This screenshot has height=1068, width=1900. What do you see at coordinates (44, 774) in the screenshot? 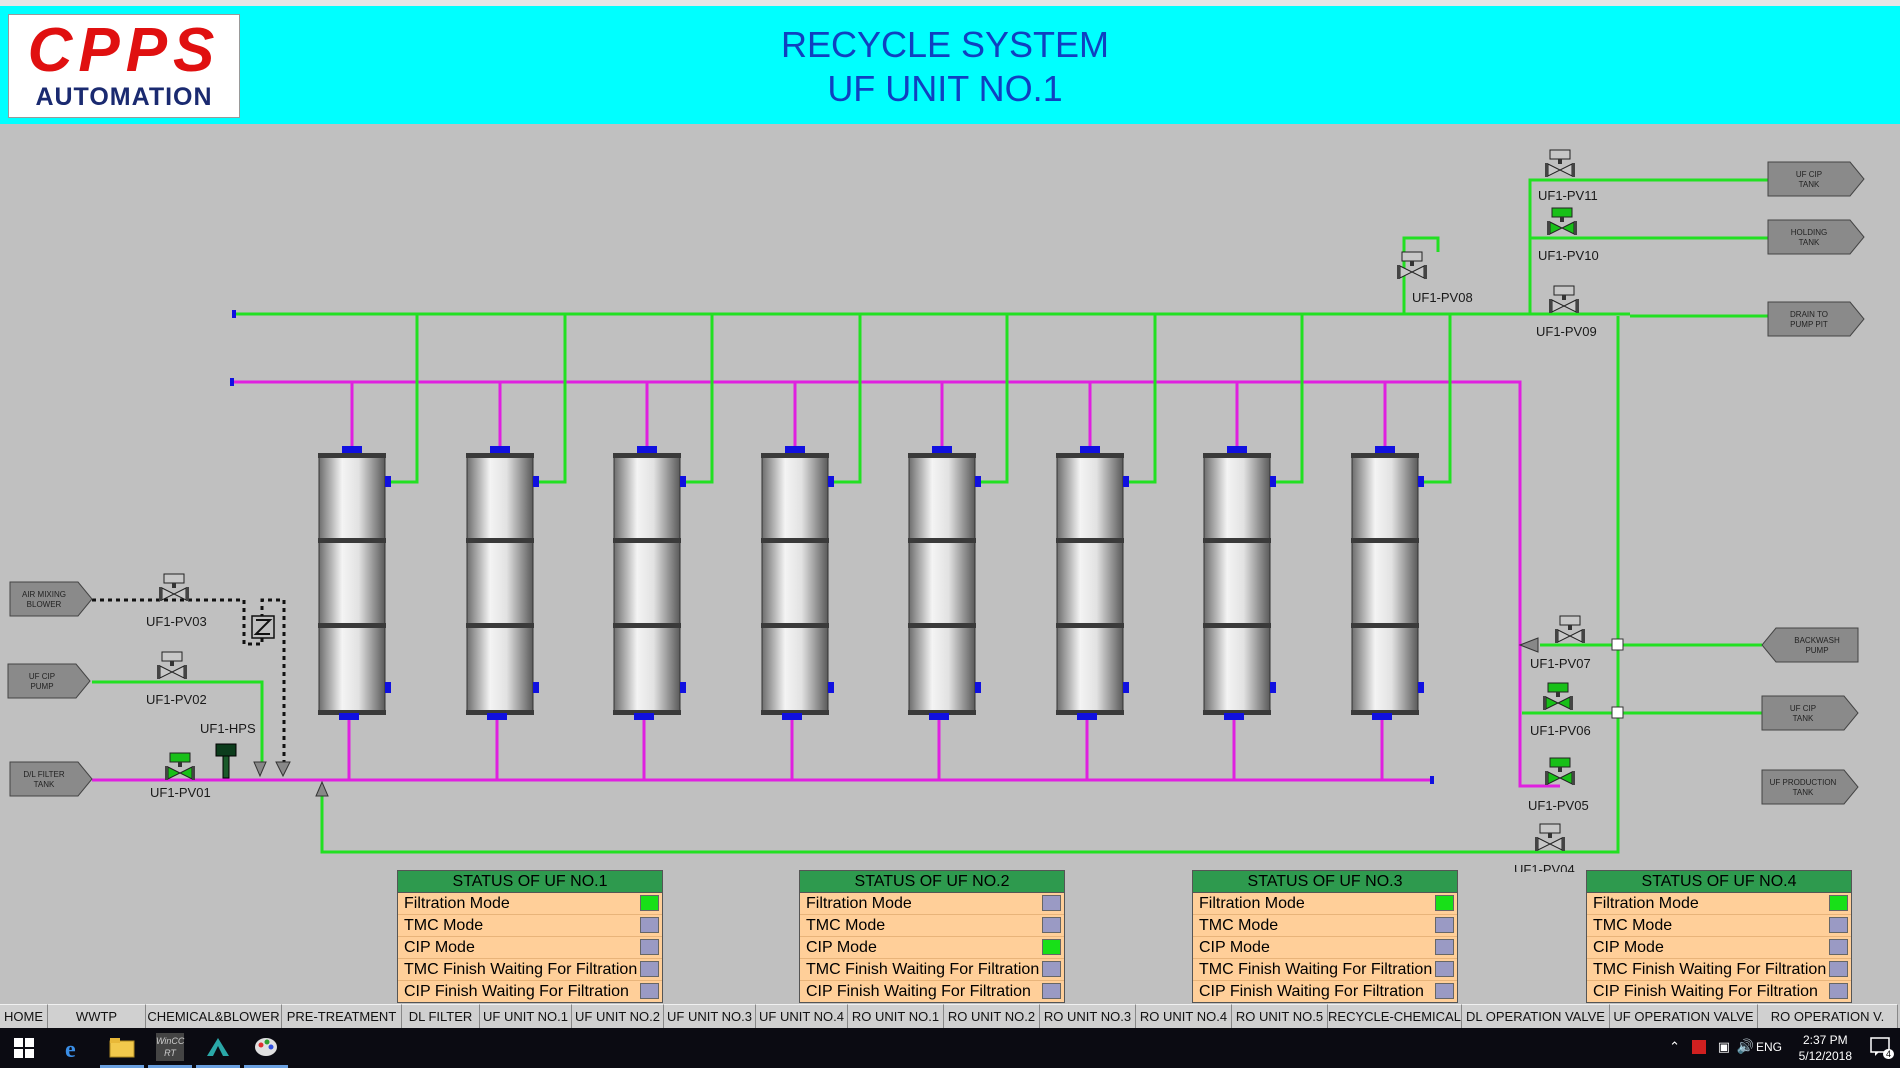
I see `target-label-line1: D/L FILTER` at bounding box center [44, 774].